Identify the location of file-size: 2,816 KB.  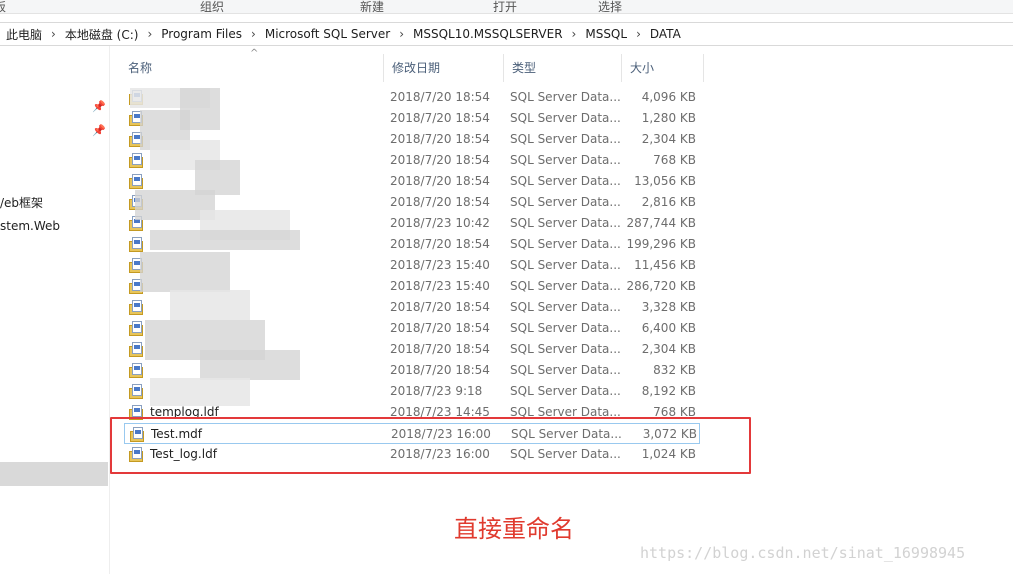
(668, 202).